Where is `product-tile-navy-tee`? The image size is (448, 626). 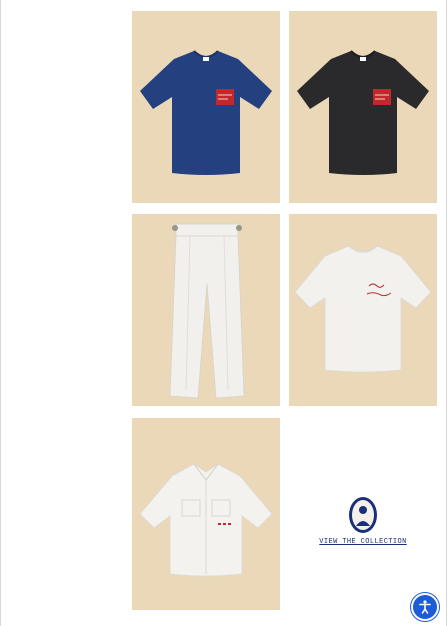 product-tile-navy-tee is located at coordinates (206, 107).